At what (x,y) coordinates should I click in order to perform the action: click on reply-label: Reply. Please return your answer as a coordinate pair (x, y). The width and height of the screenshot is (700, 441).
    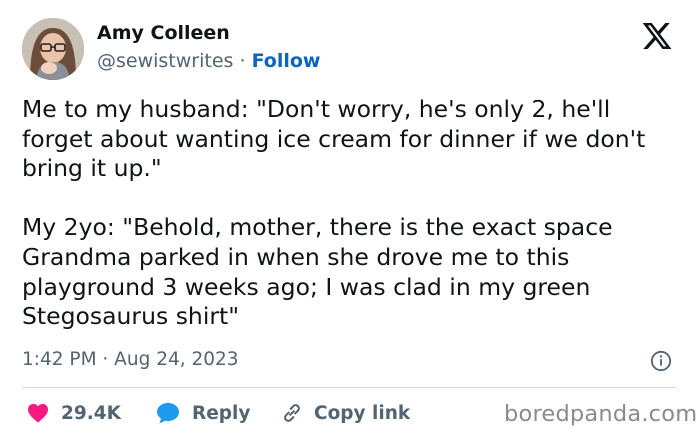
    Looking at the image, I should click on (221, 413).